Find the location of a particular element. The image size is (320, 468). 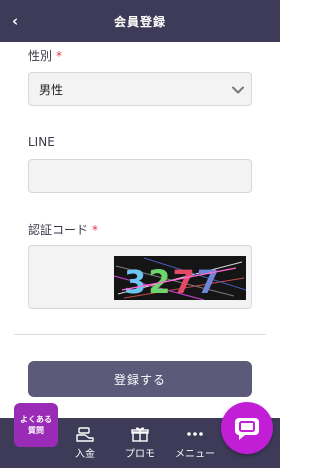

gender-label: 性別 * is located at coordinates (45, 55).